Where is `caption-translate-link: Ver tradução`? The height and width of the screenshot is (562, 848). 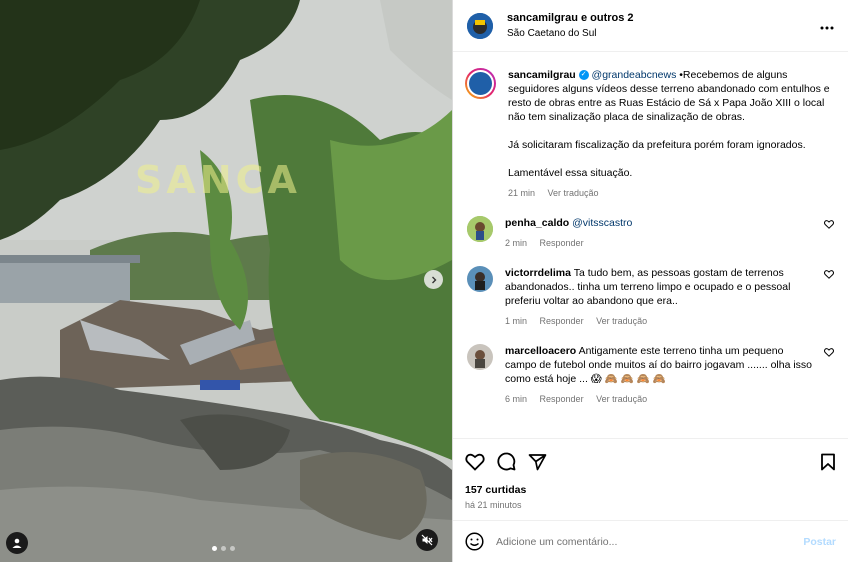
caption-translate-link: Ver tradução is located at coordinates (573, 193).